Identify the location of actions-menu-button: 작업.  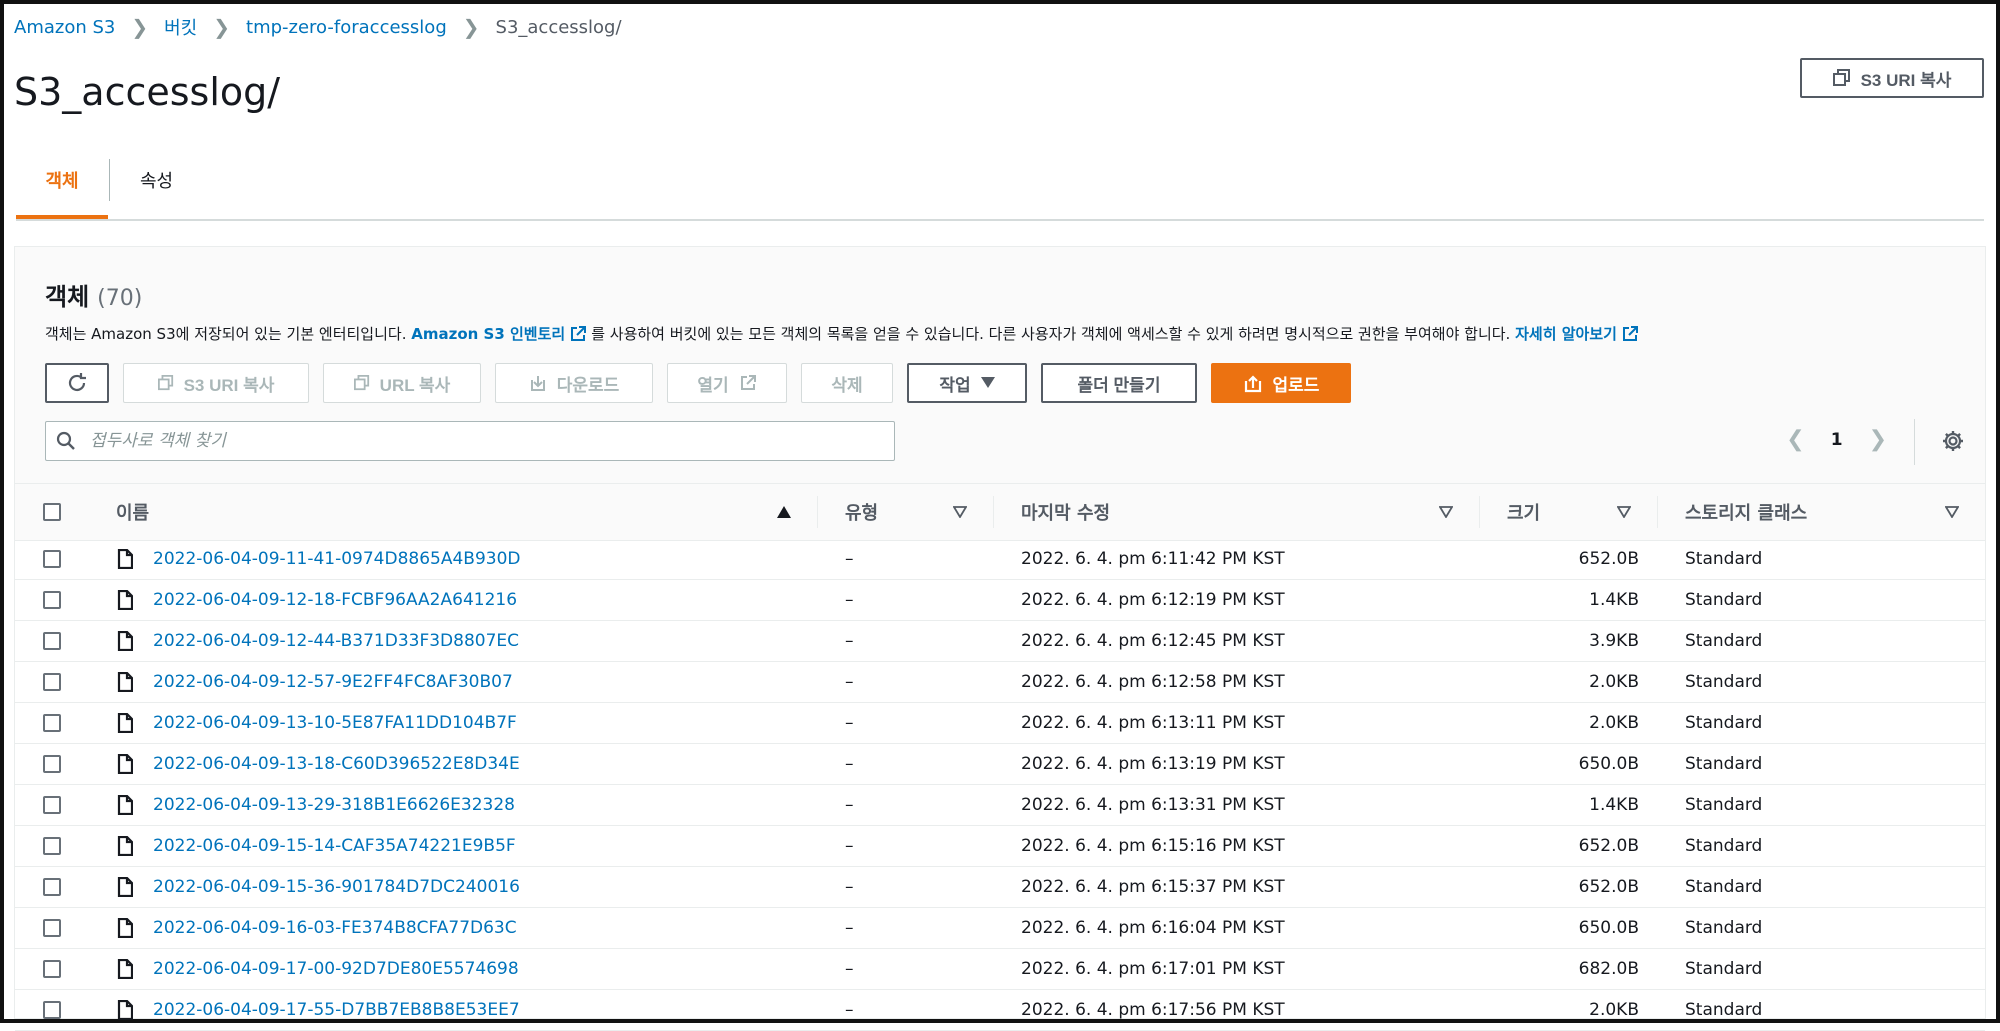
(967, 383).